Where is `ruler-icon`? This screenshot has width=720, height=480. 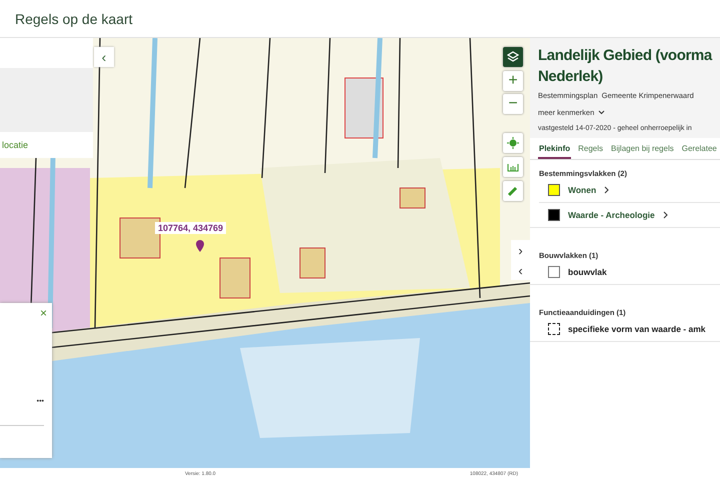
ruler-icon is located at coordinates (513, 167).